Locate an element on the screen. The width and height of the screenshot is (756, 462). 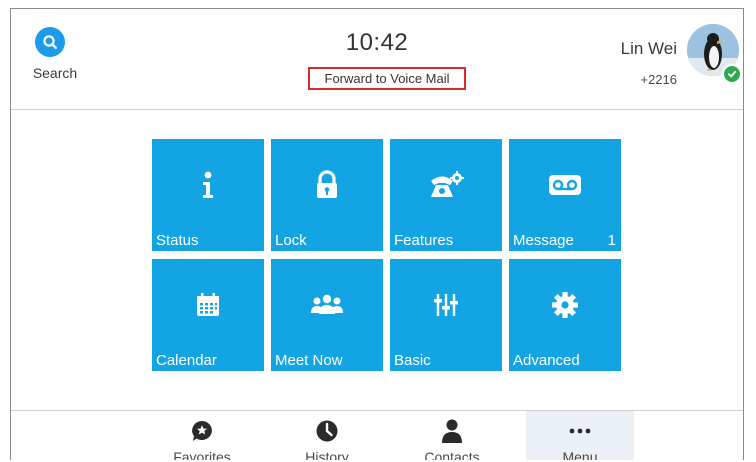
nav-label: Menu is located at coordinates (580, 454).